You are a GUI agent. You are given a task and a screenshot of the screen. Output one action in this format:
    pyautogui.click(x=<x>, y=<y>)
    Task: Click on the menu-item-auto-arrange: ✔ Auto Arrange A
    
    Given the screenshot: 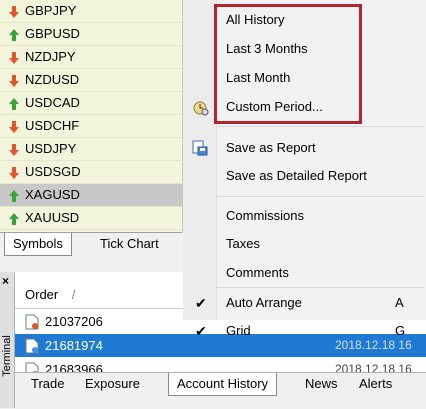 What is the action you would take?
    pyautogui.click(x=304, y=303)
    